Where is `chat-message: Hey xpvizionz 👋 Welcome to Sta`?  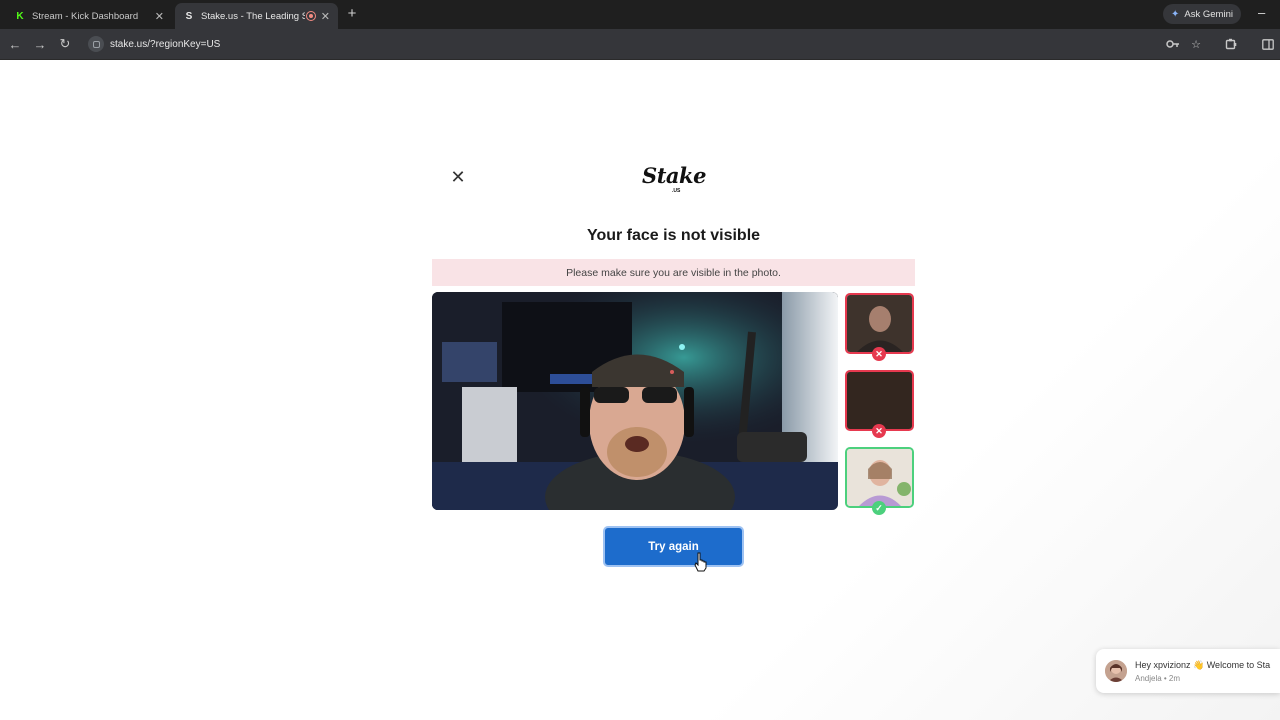 chat-message: Hey xpvizionz 👋 Welcome to Sta is located at coordinates (1203, 665).